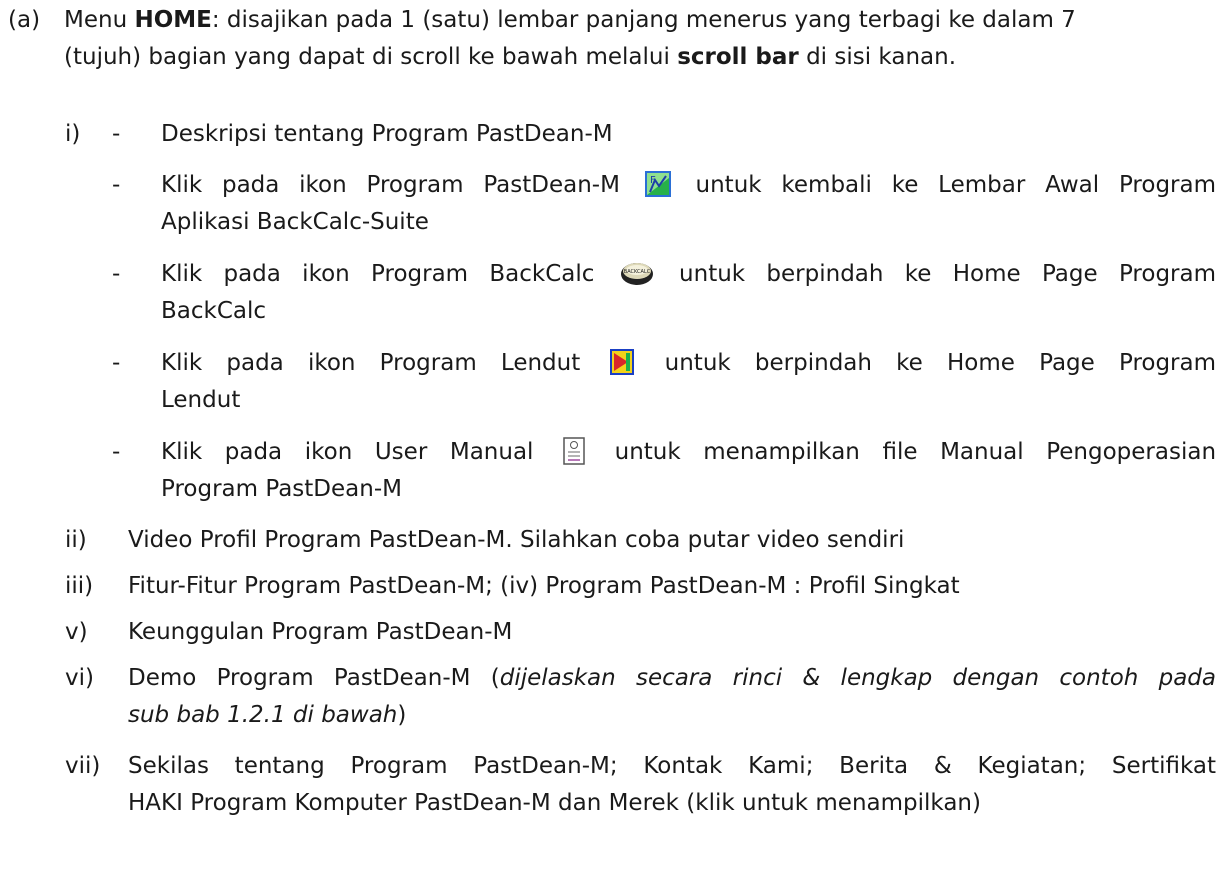 The height and width of the screenshot is (892, 1225). Describe the element at coordinates (201, 400) in the screenshot. I see `bullet-lendut-line-2: Lendut` at that location.